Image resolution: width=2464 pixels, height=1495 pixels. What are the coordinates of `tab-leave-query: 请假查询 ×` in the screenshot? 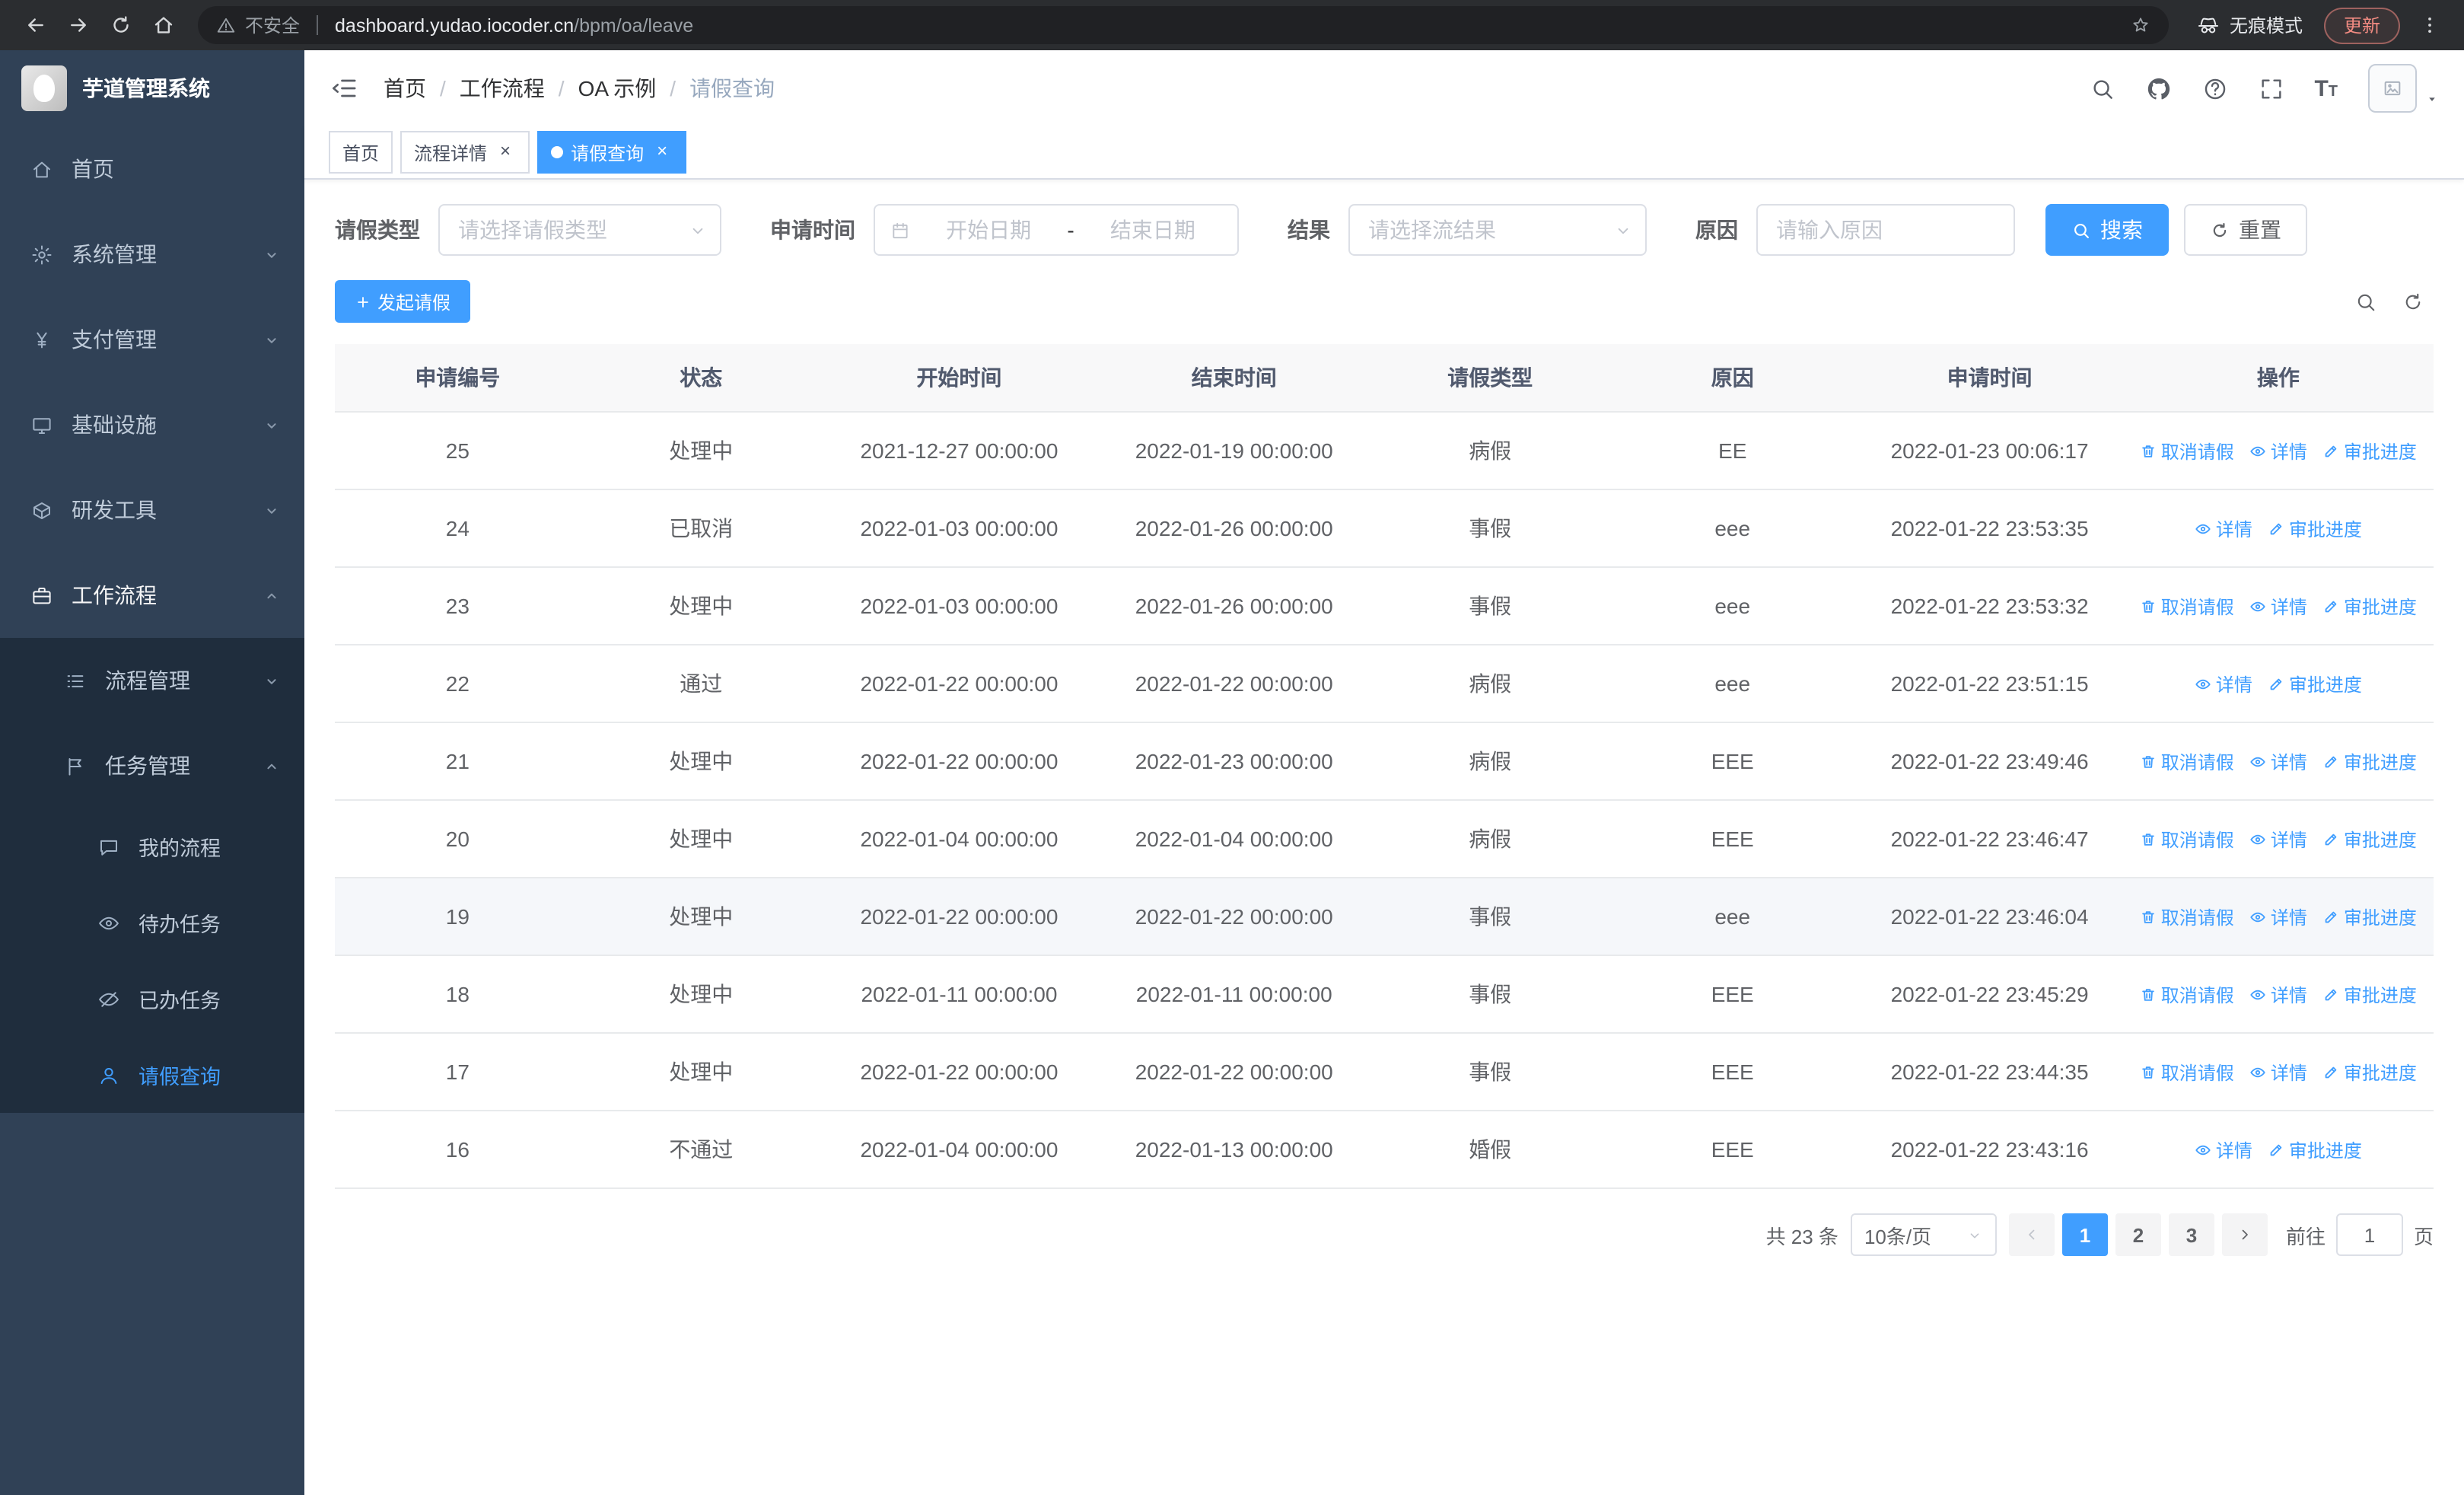 It's located at (612, 152).